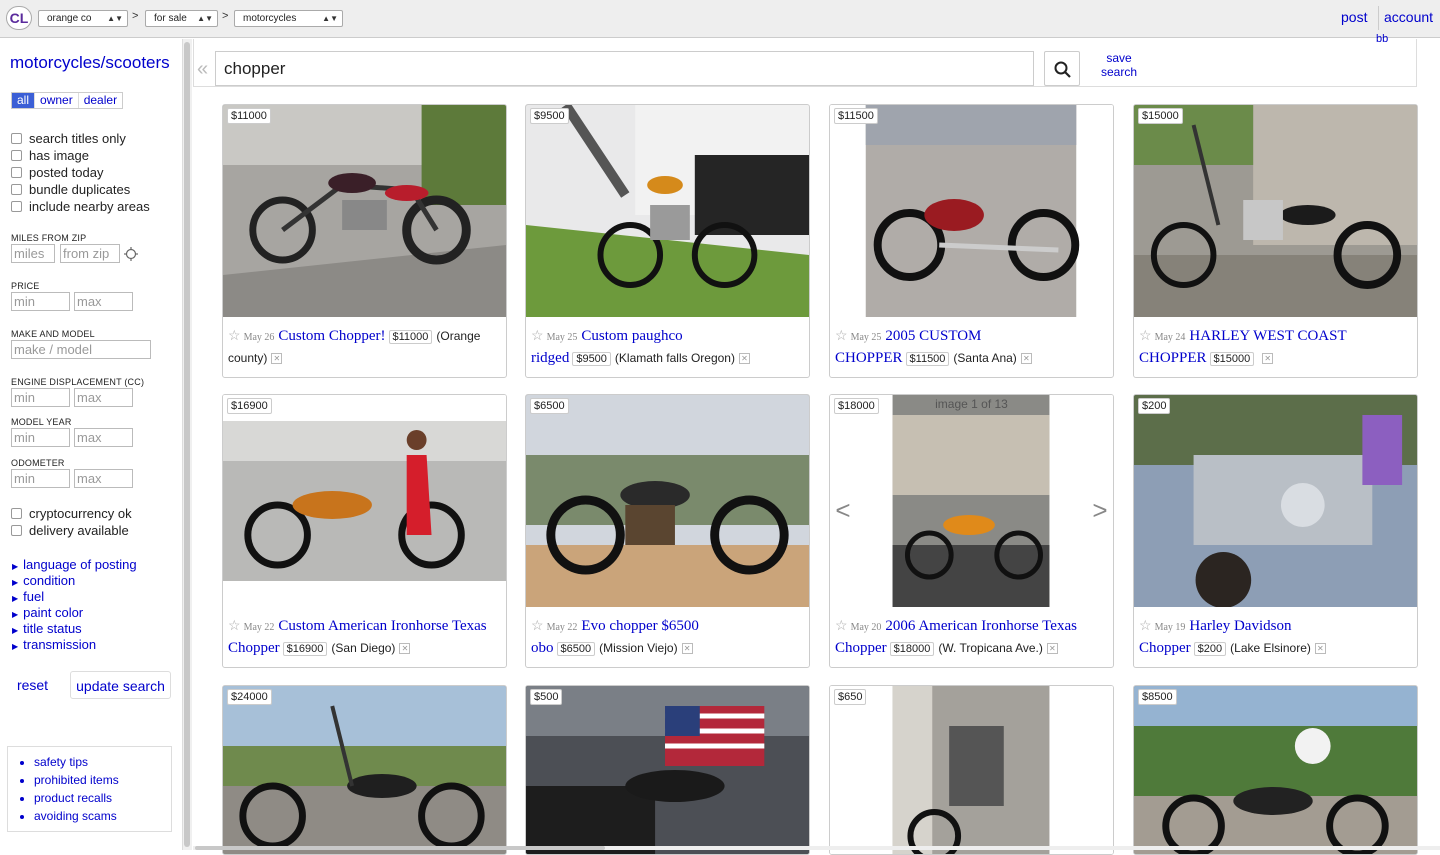 Image resolution: width=1440 pixels, height=855 pixels. What do you see at coordinates (667, 501) in the screenshot?
I see `listing-photo: $6500` at bounding box center [667, 501].